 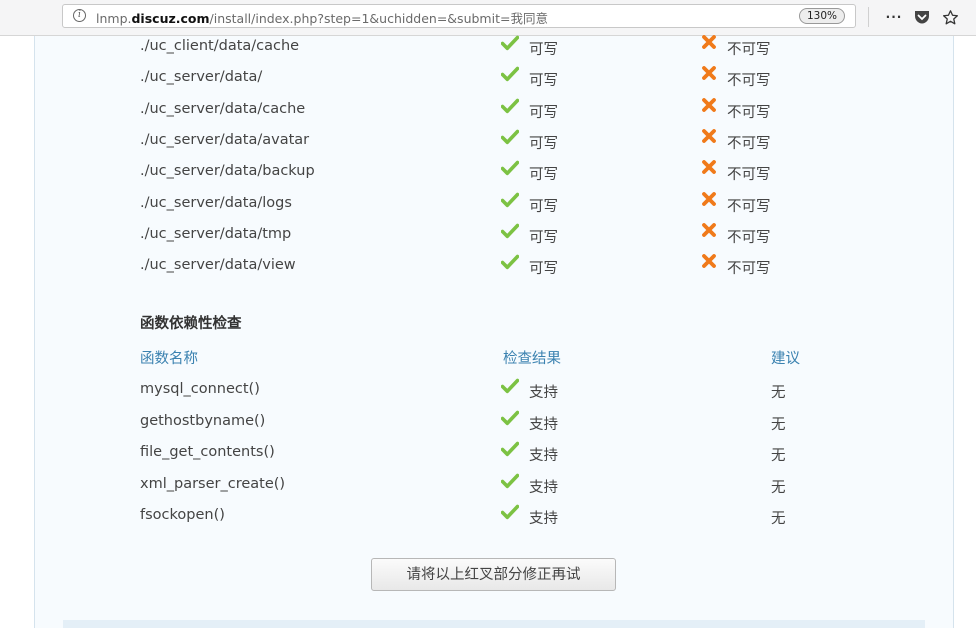 What do you see at coordinates (894, 17) in the screenshot?
I see `more-icon: ···` at bounding box center [894, 17].